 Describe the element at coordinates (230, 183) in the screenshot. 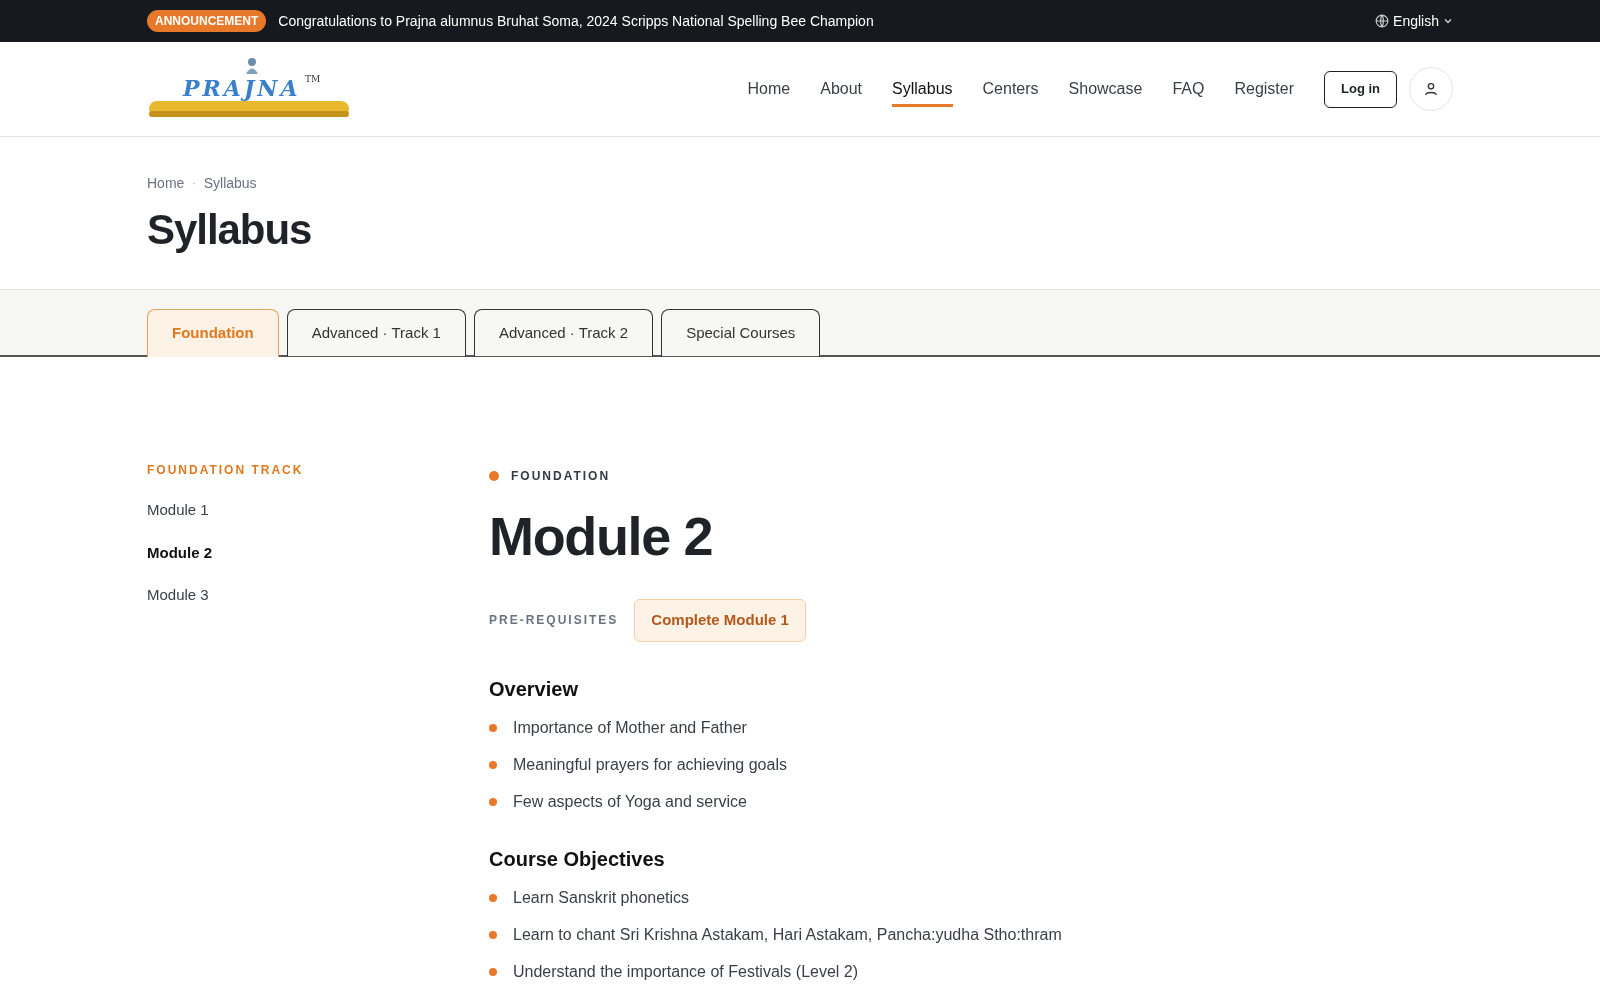

I see `breadcrumb-link: Syllabus` at that location.